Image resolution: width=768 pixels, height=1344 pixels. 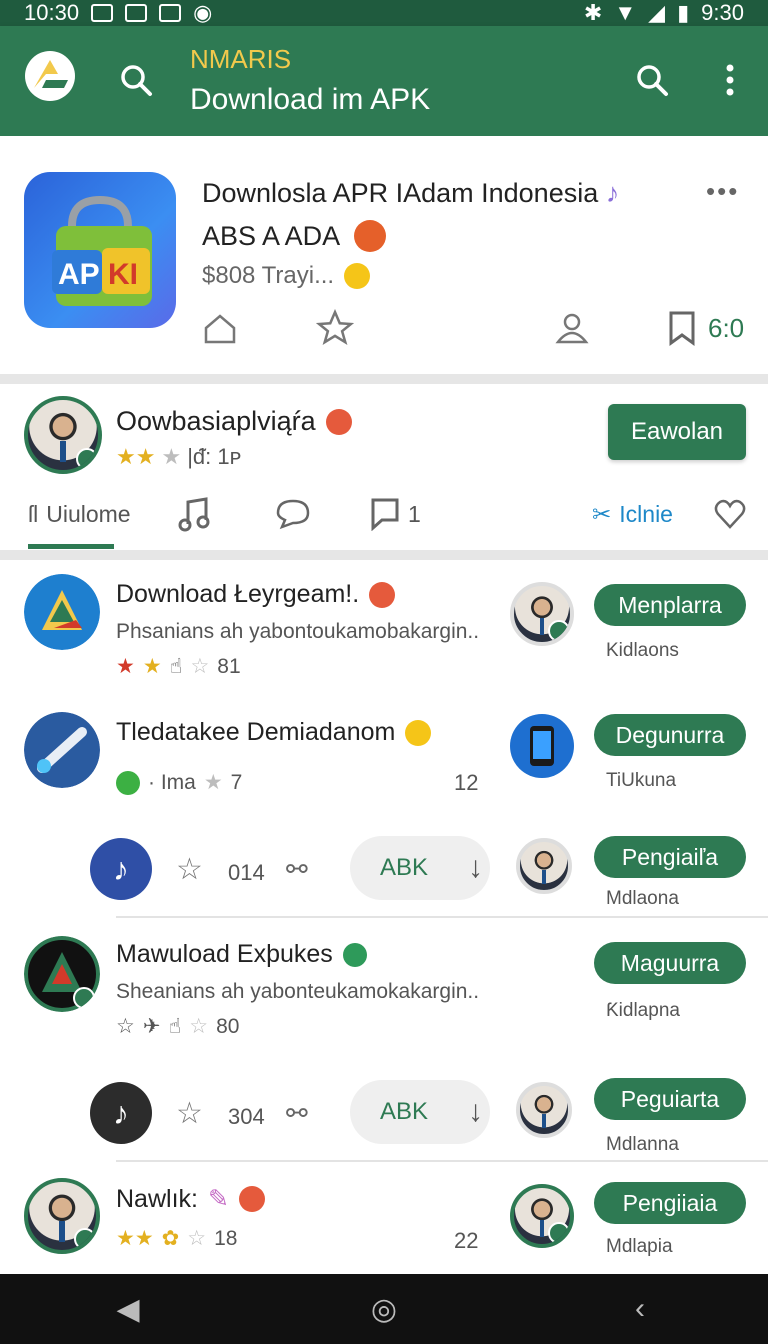 What do you see at coordinates (722, 191) in the screenshot?
I see `more-options-icon: •••` at bounding box center [722, 191].